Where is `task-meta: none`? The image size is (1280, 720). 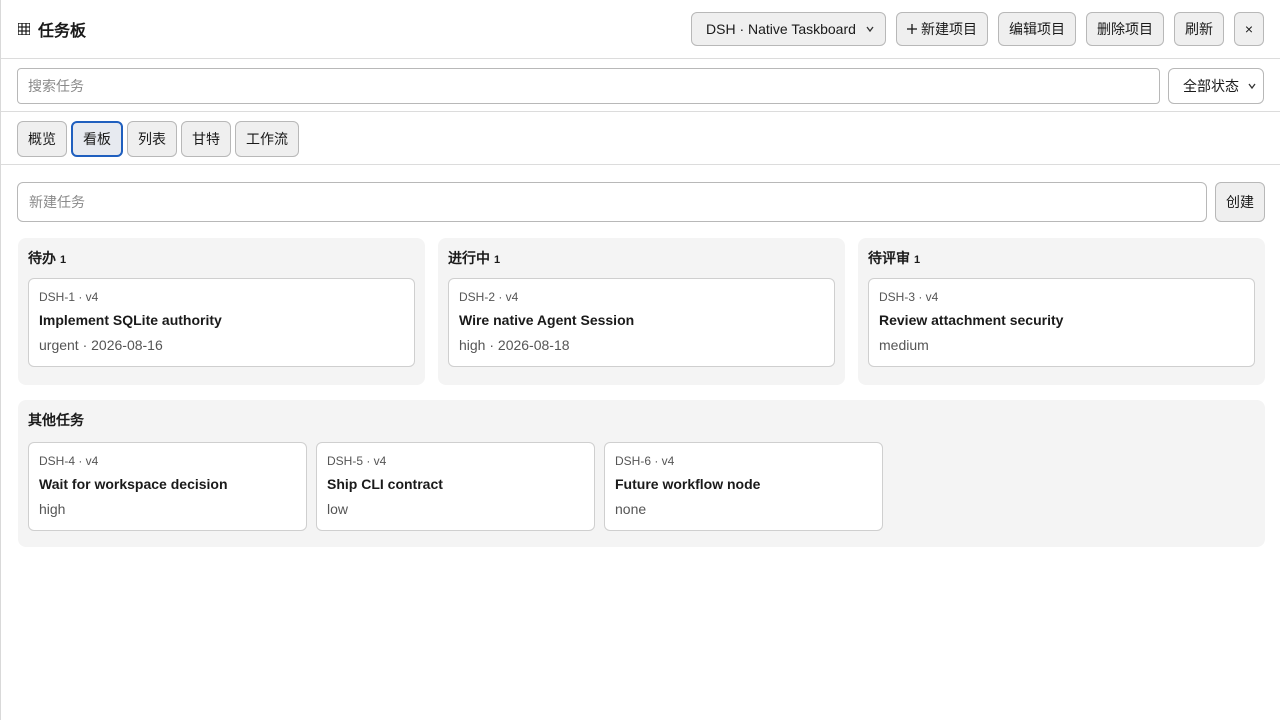
task-meta: none is located at coordinates (631, 509).